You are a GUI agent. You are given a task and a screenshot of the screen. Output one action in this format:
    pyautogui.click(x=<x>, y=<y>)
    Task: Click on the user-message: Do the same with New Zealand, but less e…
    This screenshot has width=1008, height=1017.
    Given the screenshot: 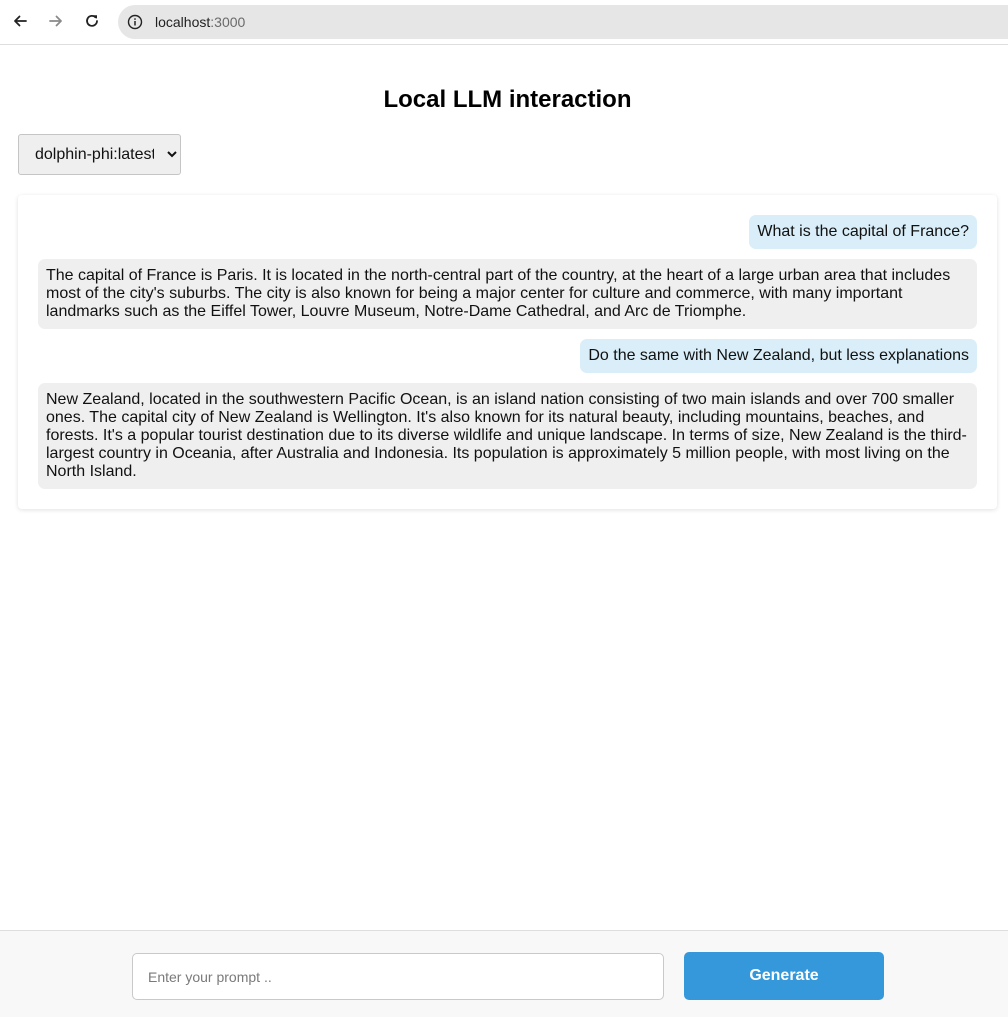 What is the action you would take?
    pyautogui.click(x=778, y=356)
    